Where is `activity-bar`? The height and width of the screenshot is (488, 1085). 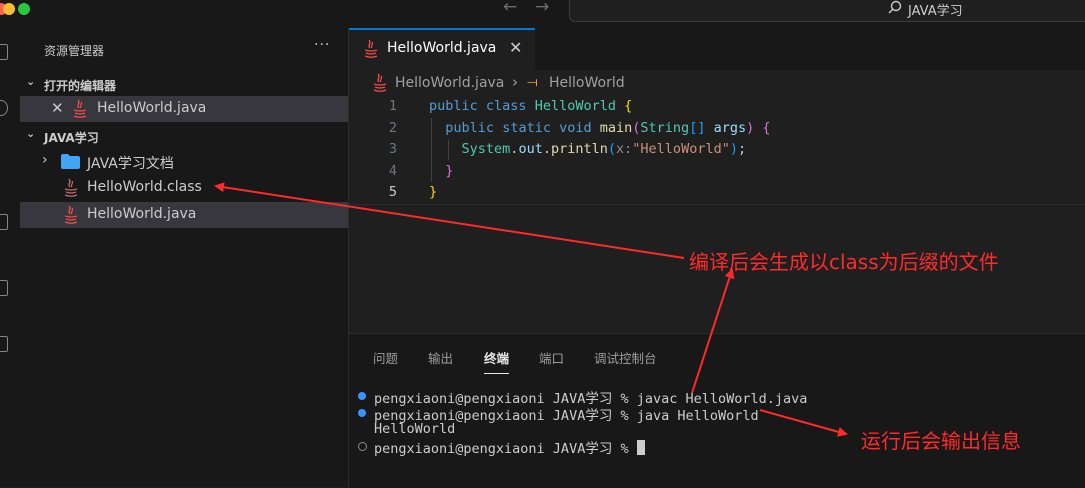 activity-bar is located at coordinates (10, 257).